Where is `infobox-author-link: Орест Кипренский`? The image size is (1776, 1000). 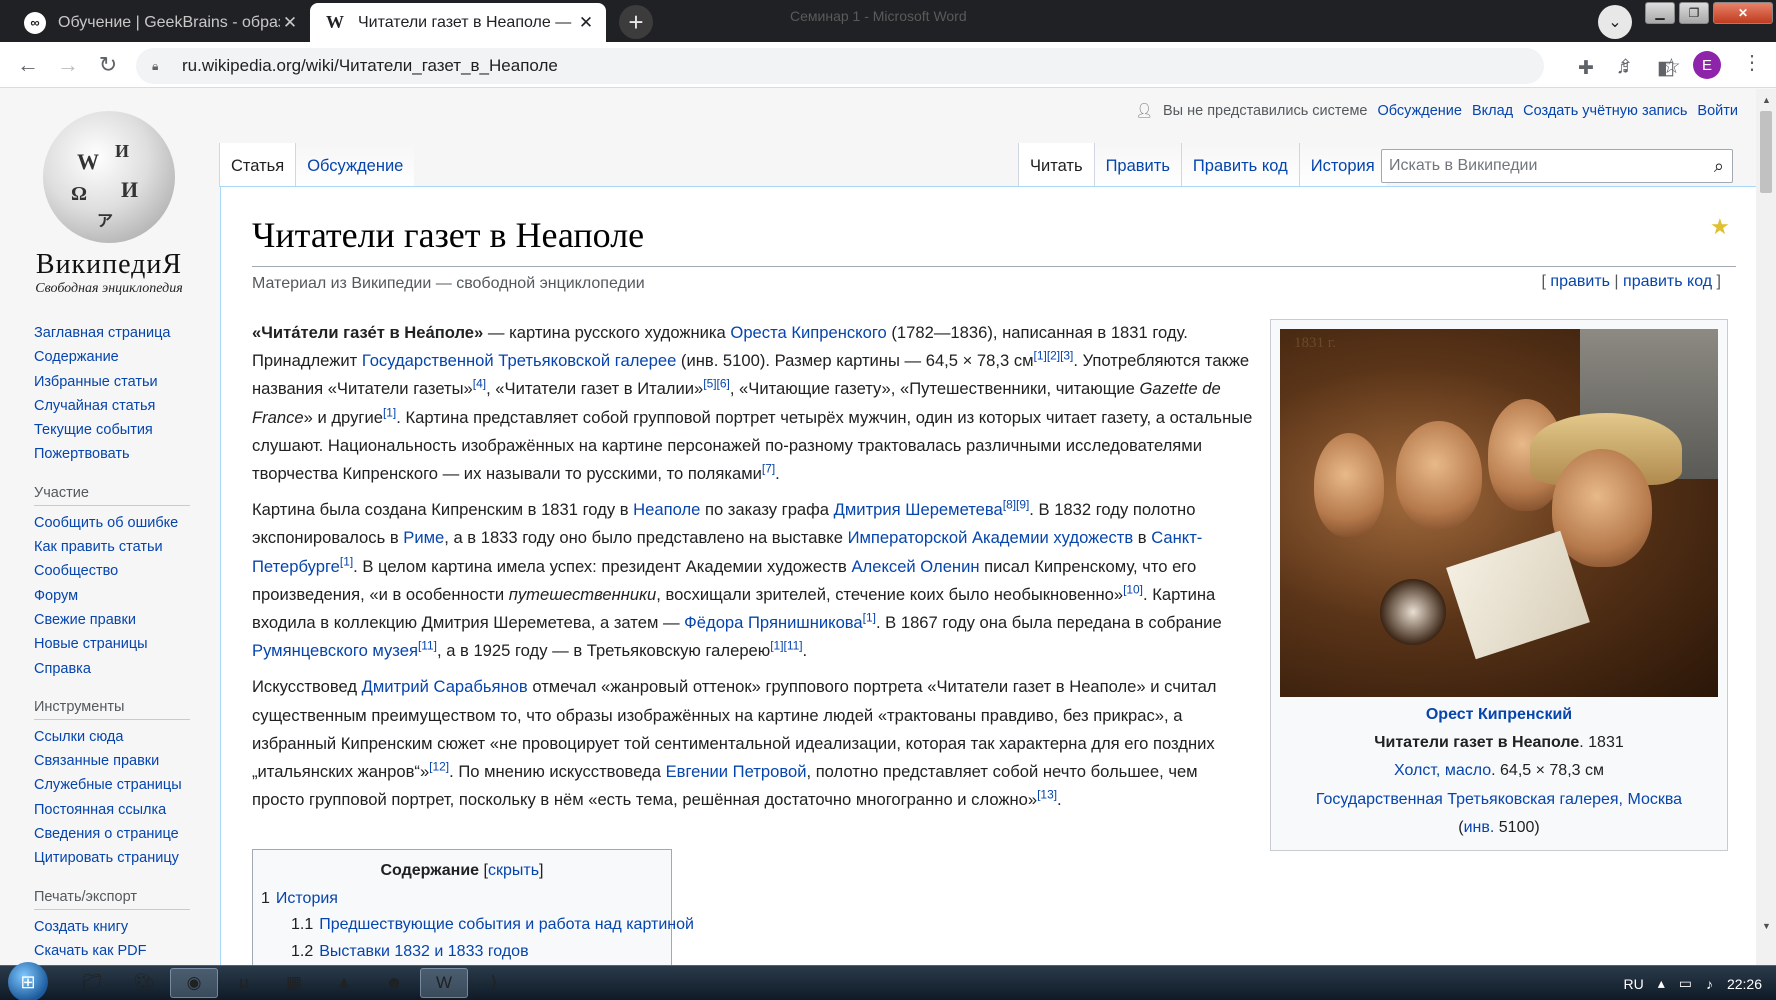 infobox-author-link: Орест Кипренский is located at coordinates (1499, 714).